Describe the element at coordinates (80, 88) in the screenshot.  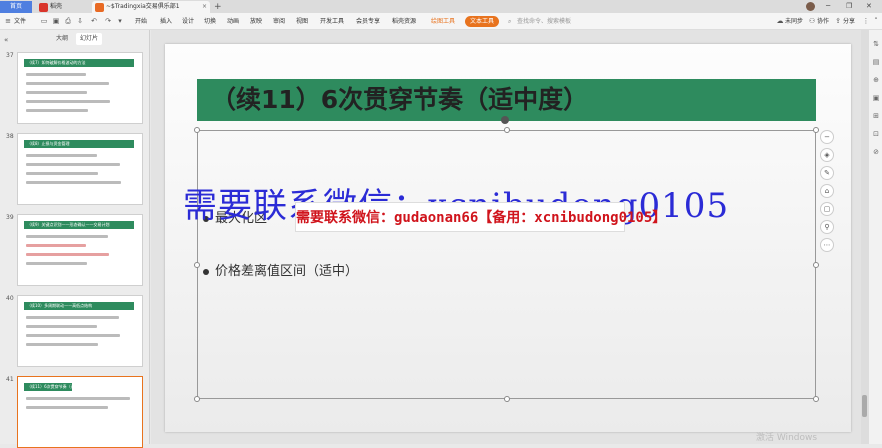
I see `slide-thumbnail: （续7）如何破解价格波动的方法` at that location.